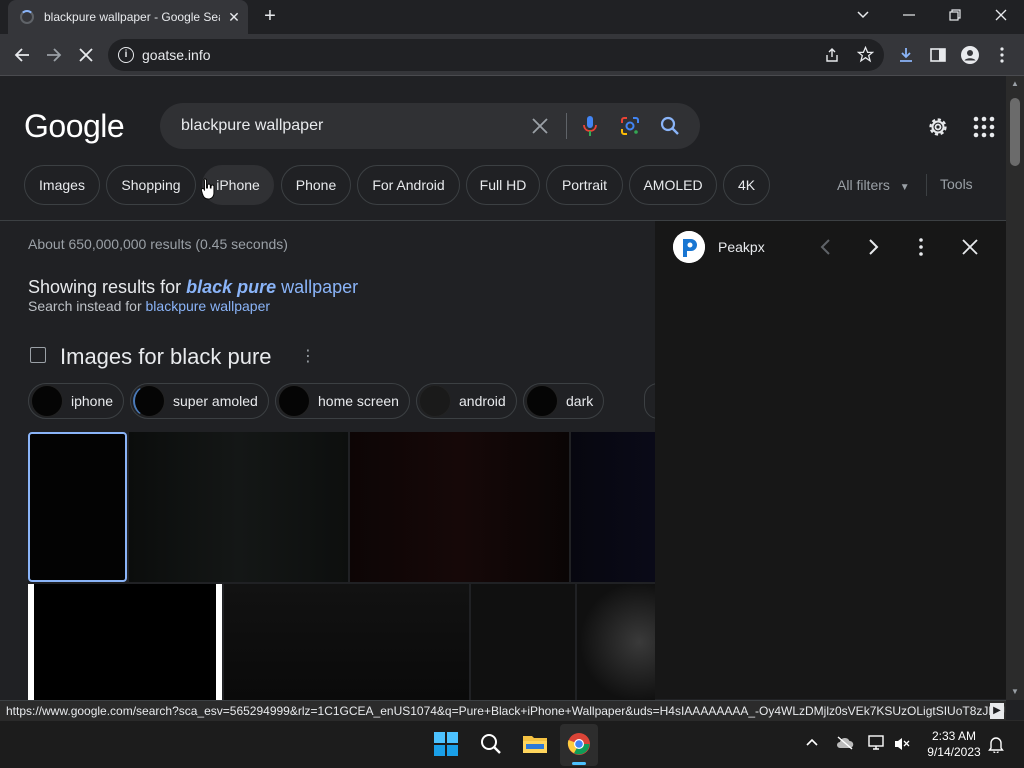 This screenshot has width=1024, height=768. I want to click on peakpx-logo-icon, so click(689, 247).